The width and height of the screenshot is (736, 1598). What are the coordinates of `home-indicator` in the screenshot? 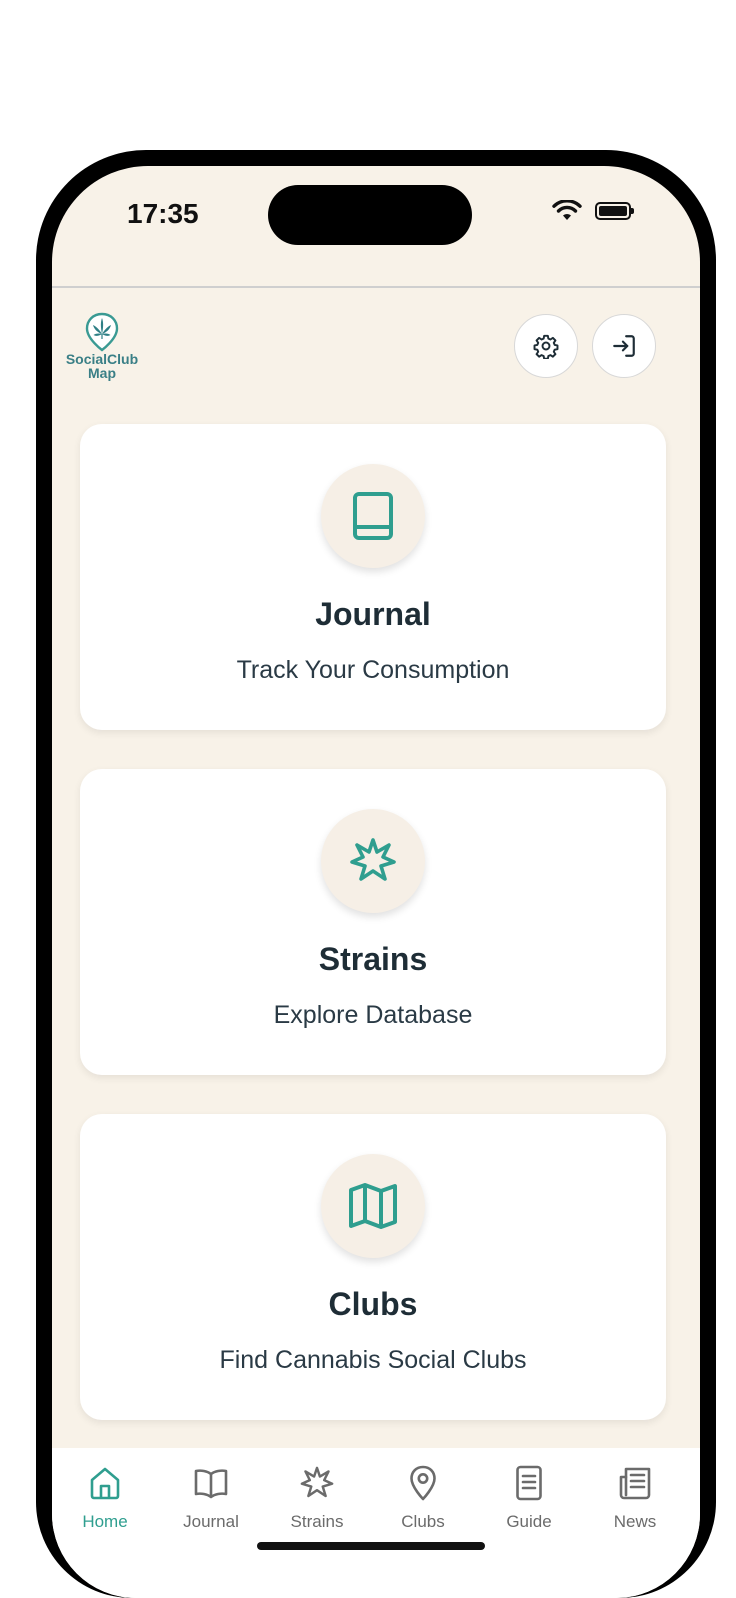 It's located at (371, 1546).